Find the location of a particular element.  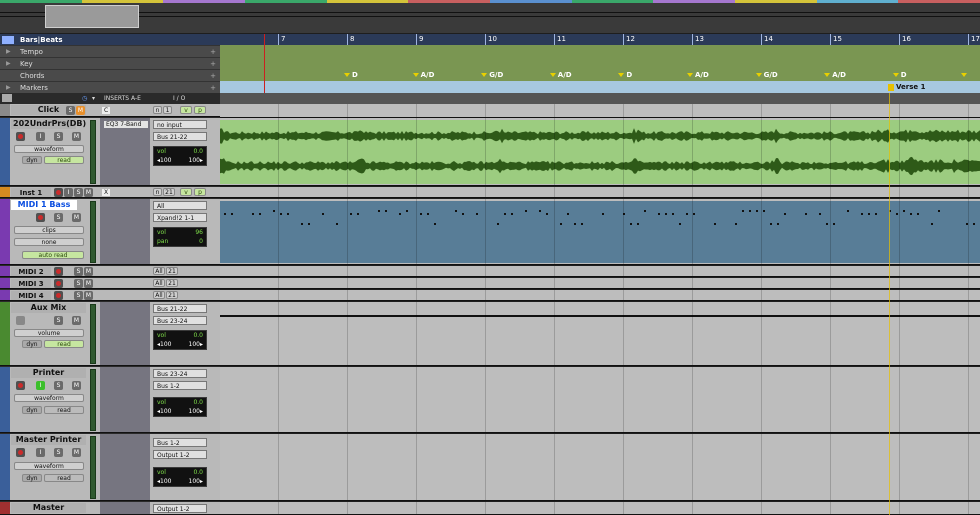

lane-click is located at coordinates (600, 111).